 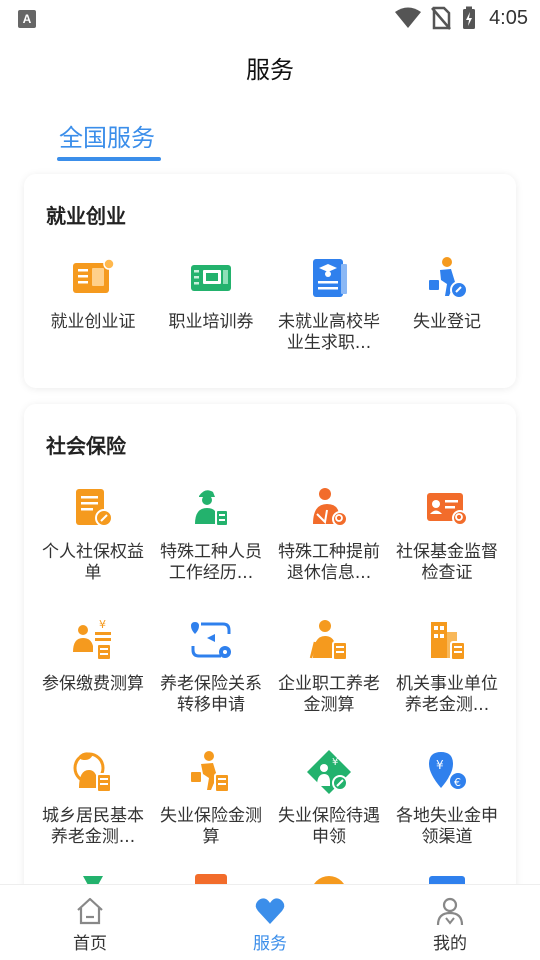 What do you see at coordinates (92, 639) in the screenshot?
I see `payment-calc-icon: ¥` at bounding box center [92, 639].